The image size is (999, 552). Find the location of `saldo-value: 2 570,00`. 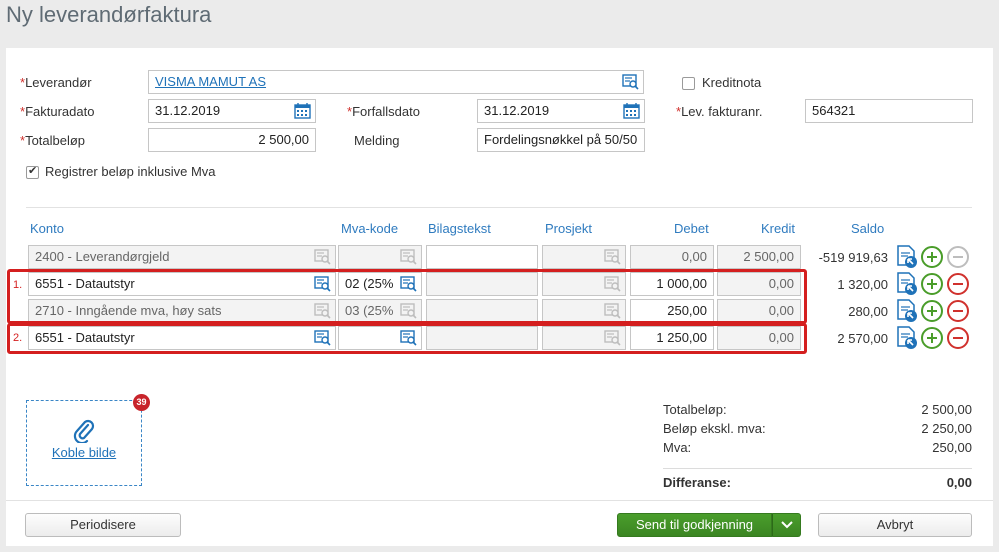

saldo-value: 2 570,00 is located at coordinates (862, 338).